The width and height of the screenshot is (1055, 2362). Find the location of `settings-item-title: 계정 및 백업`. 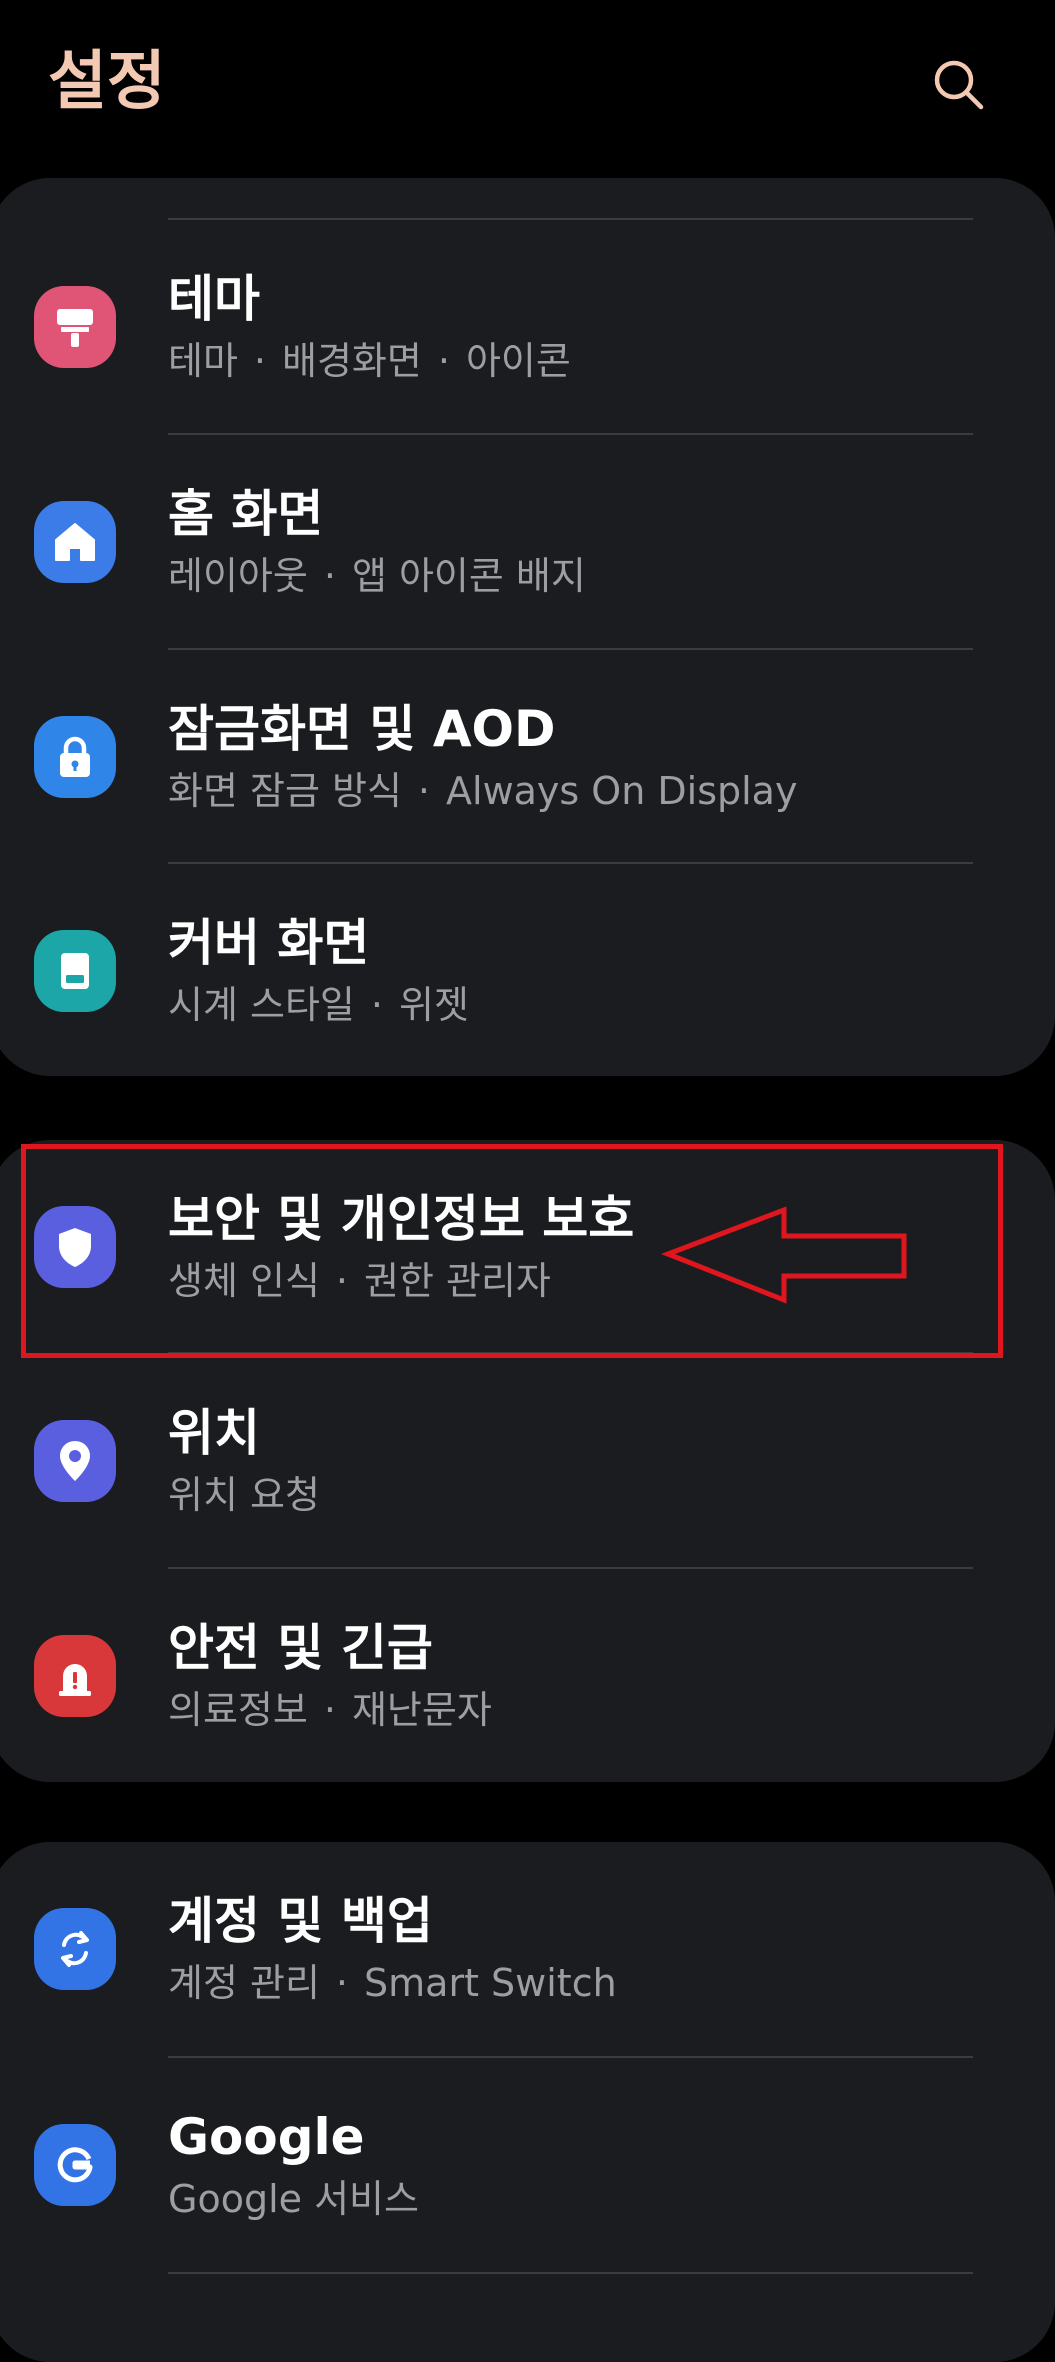

settings-item-title: 계정 및 백업 is located at coordinates (300, 1921).